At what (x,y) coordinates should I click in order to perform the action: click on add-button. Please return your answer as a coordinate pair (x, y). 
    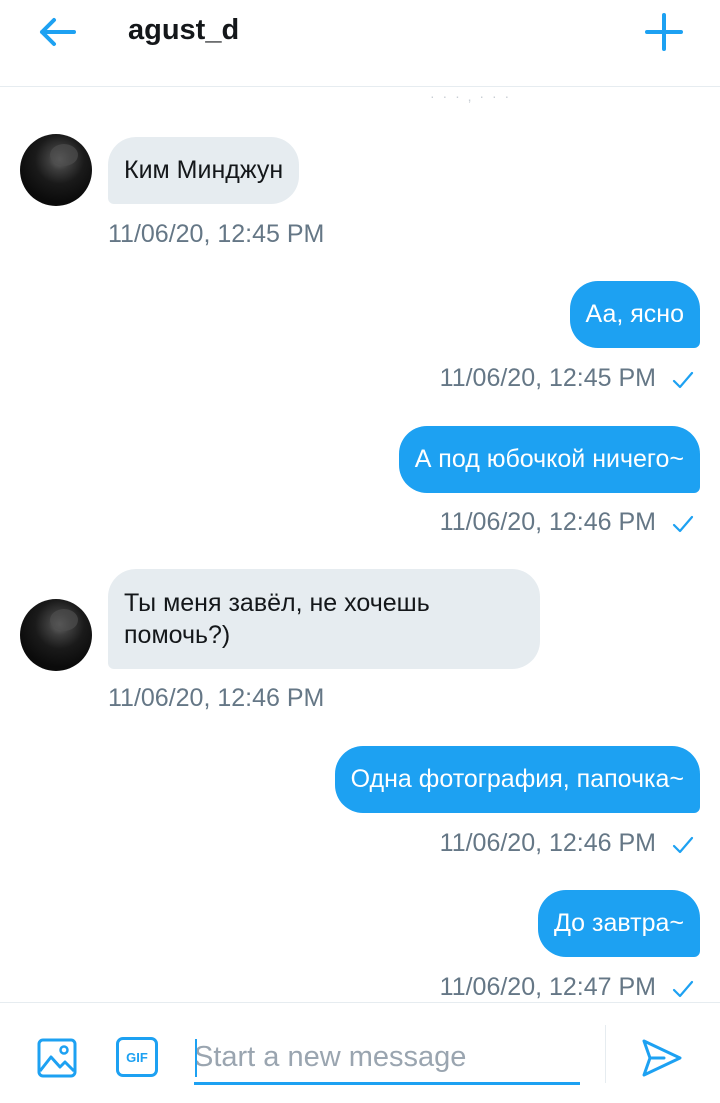
    Looking at the image, I should click on (664, 32).